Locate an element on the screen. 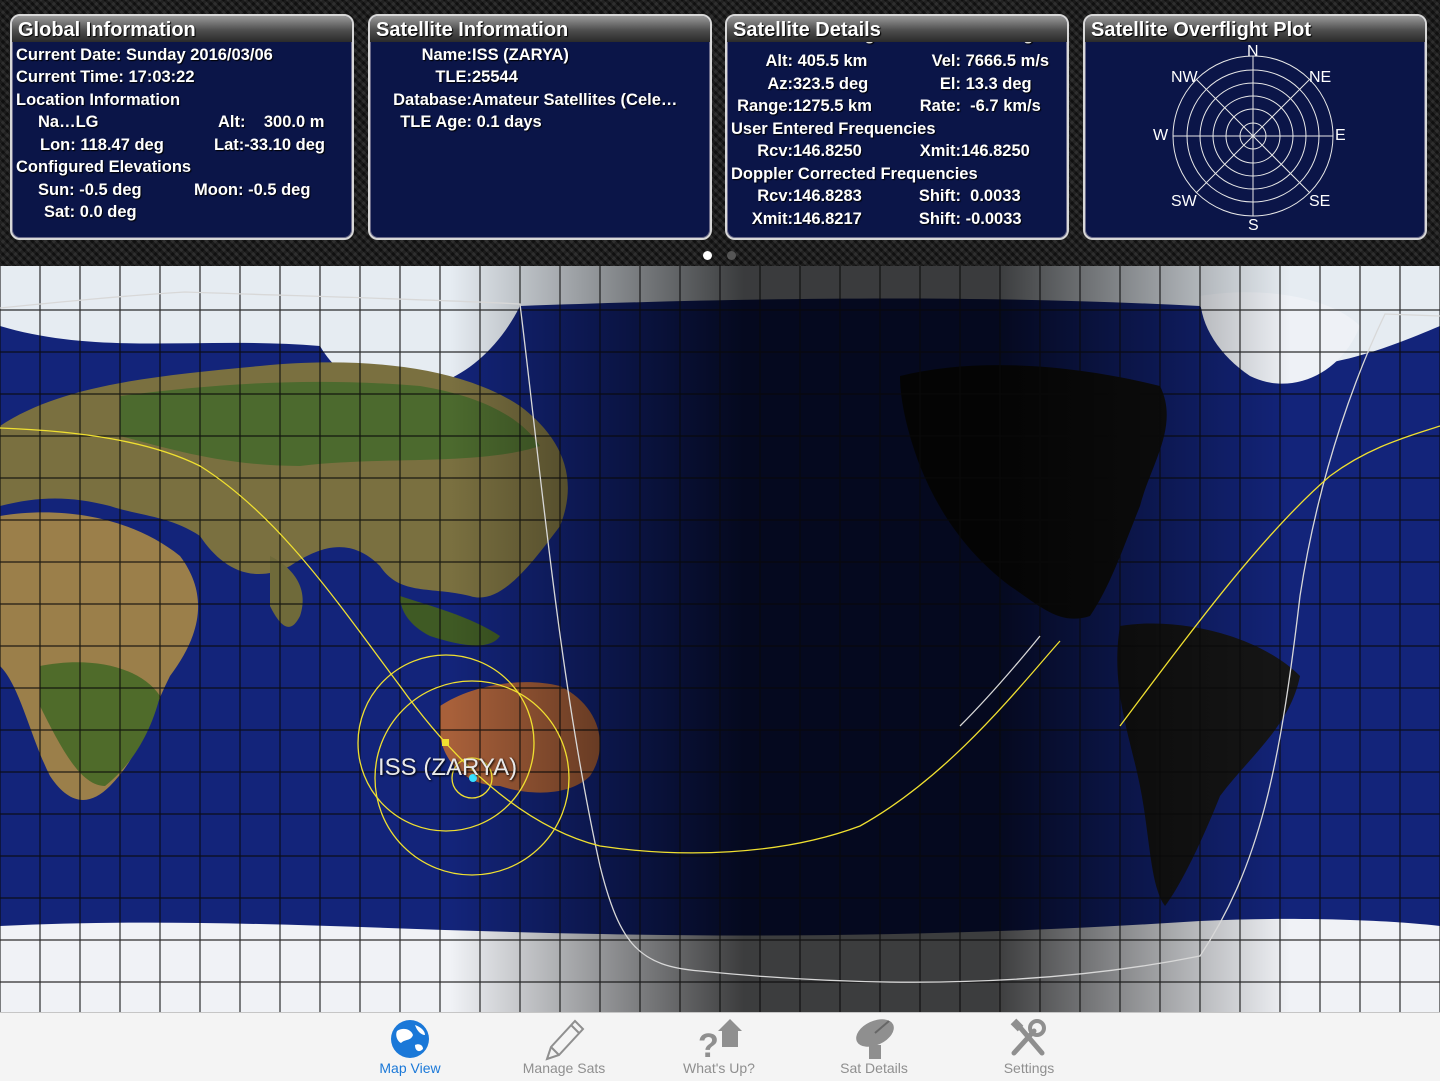  compass-w: W is located at coordinates (1161, 135).